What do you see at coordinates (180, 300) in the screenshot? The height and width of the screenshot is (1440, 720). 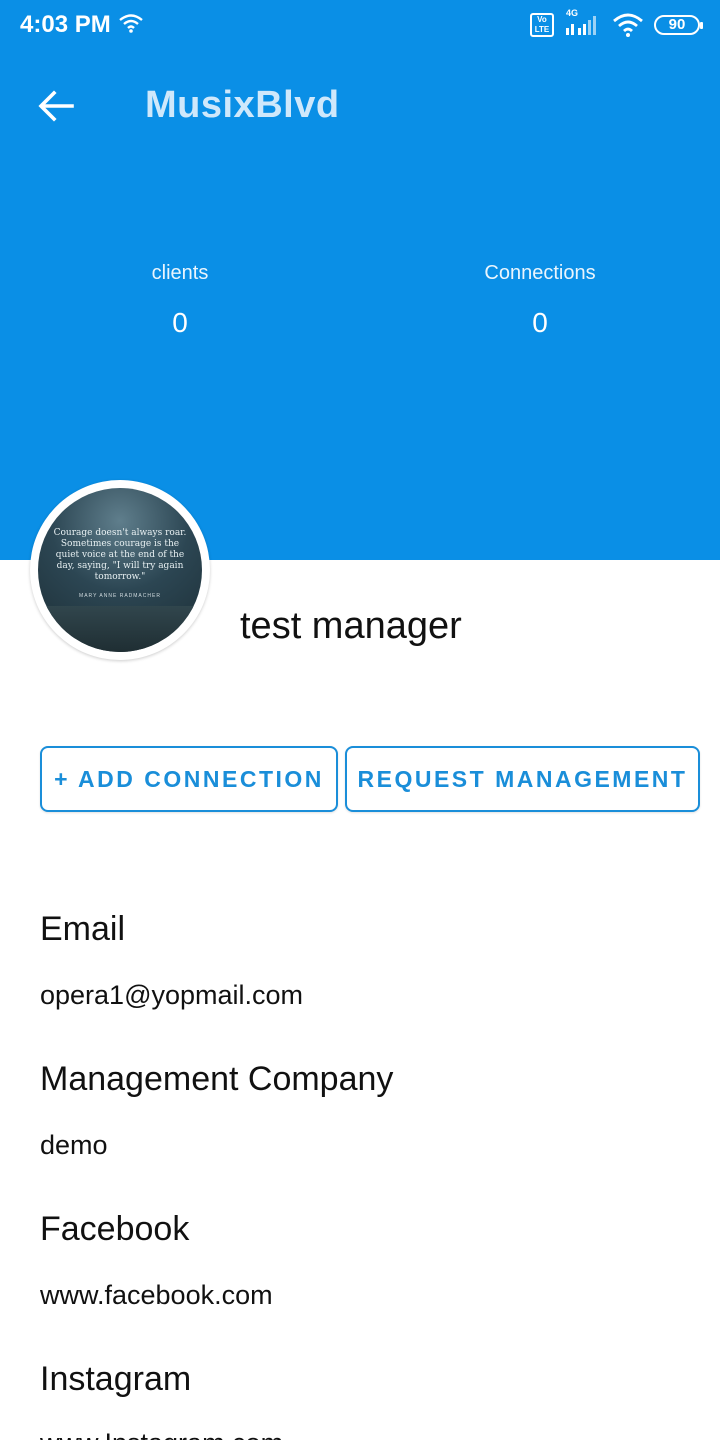 I see `clients-stat: clients 0` at bounding box center [180, 300].